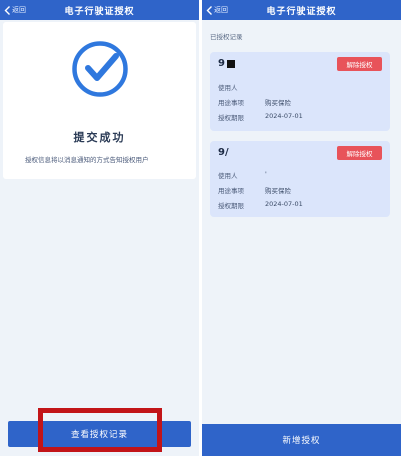 The image size is (401, 456). What do you see at coordinates (242, 175) in the screenshot?
I see `record-user-row: 使用人 '` at bounding box center [242, 175].